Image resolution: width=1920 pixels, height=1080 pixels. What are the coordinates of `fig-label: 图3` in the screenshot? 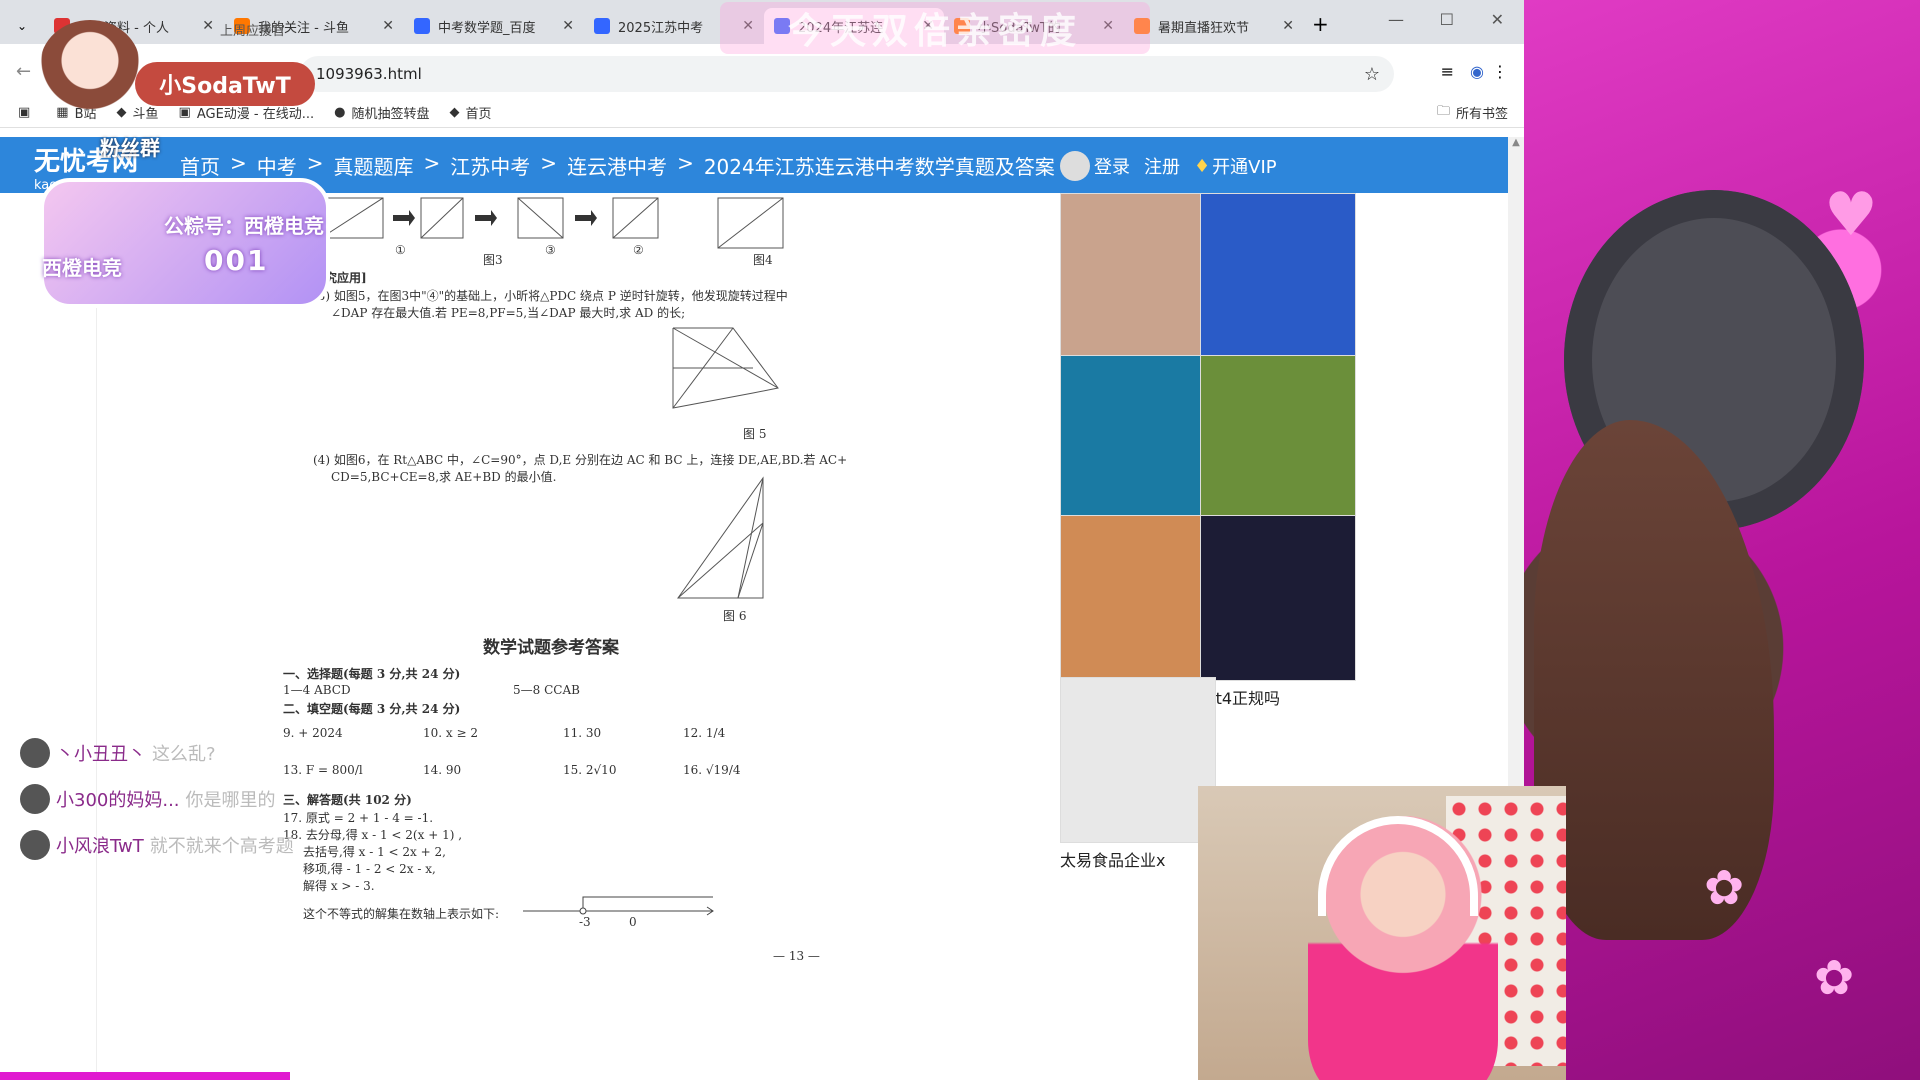 It's located at (493, 260).